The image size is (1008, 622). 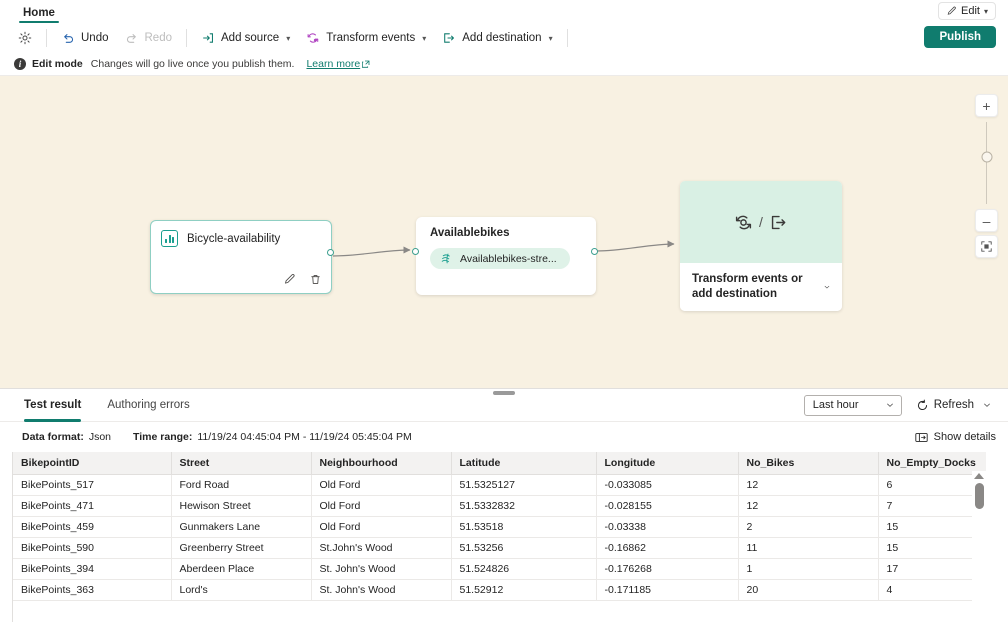 I want to click on table-header-cell: Neighbourhood, so click(x=381, y=463).